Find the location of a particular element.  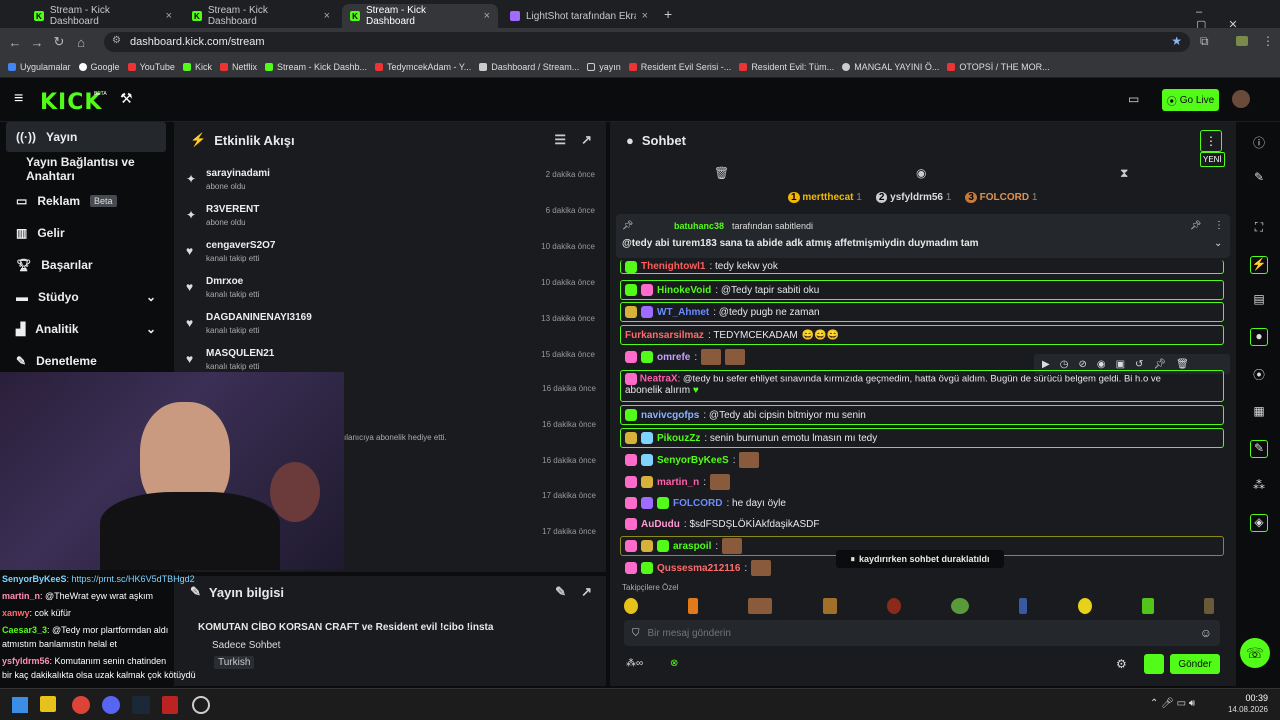

filter-icon: ☰ is located at coordinates (560, 140).